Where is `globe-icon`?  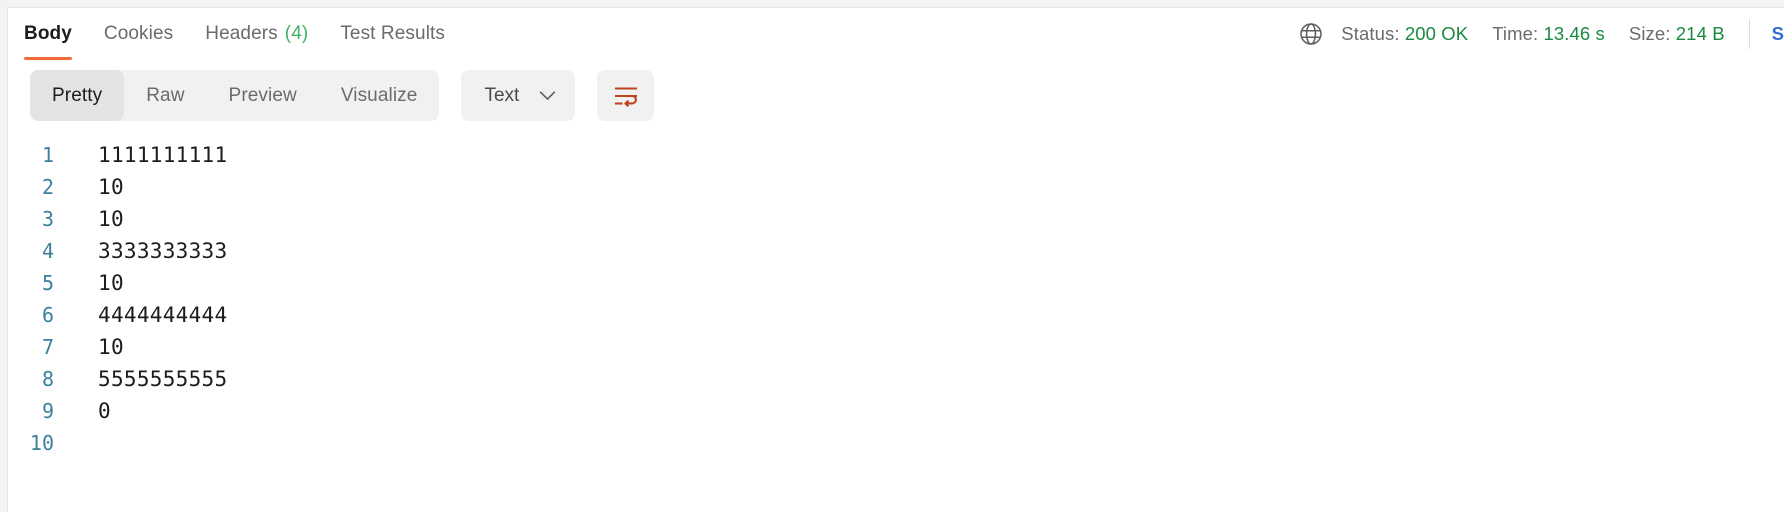 globe-icon is located at coordinates (1311, 34).